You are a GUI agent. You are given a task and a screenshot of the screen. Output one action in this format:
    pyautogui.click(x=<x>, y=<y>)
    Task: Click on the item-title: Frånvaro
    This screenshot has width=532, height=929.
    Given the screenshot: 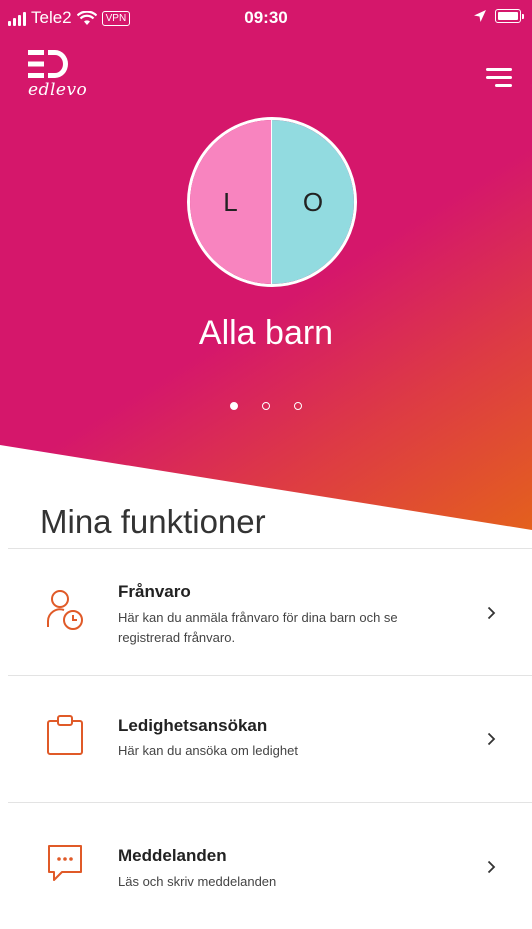 What is the action you would take?
    pyautogui.click(x=154, y=591)
    